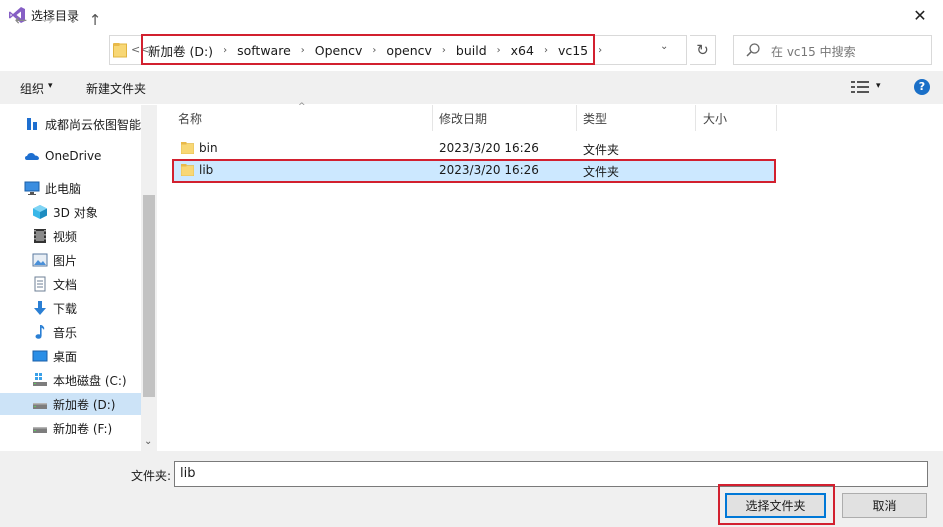 The height and width of the screenshot is (527, 943). I want to click on sidebar-item-music: 音乐, so click(54, 332).